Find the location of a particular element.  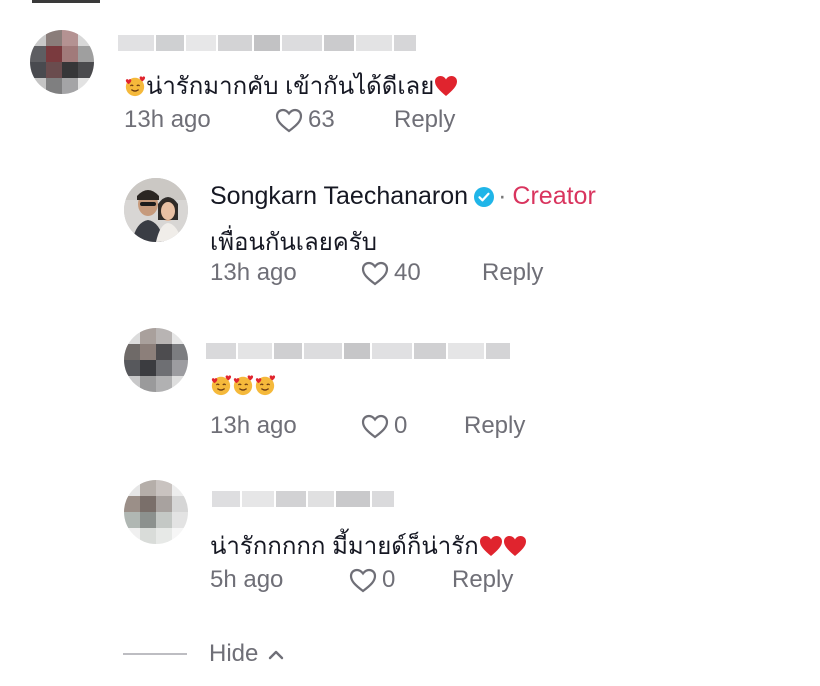

hide-replies-button: Hide is located at coordinates (203, 654).